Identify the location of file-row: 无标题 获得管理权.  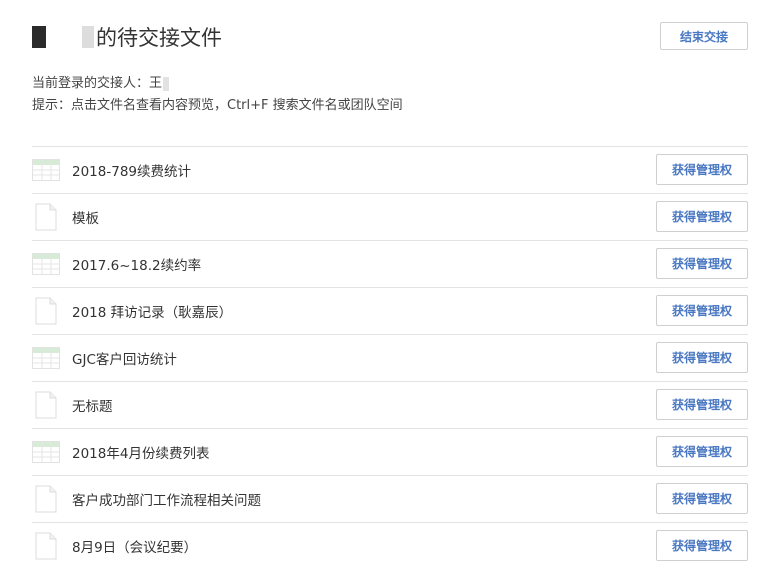
(390, 405).